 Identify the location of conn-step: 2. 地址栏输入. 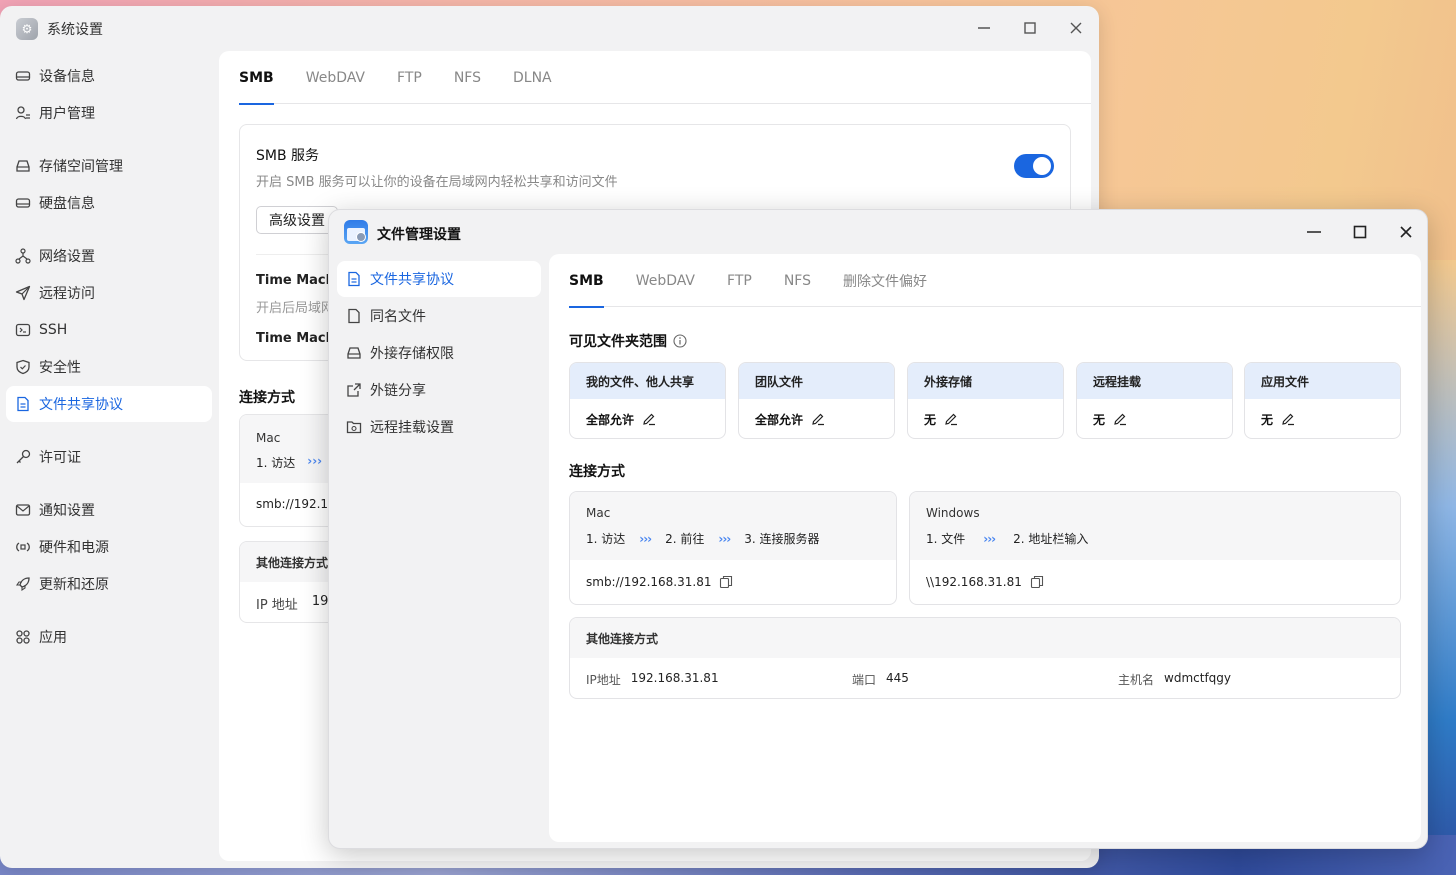
(1051, 539).